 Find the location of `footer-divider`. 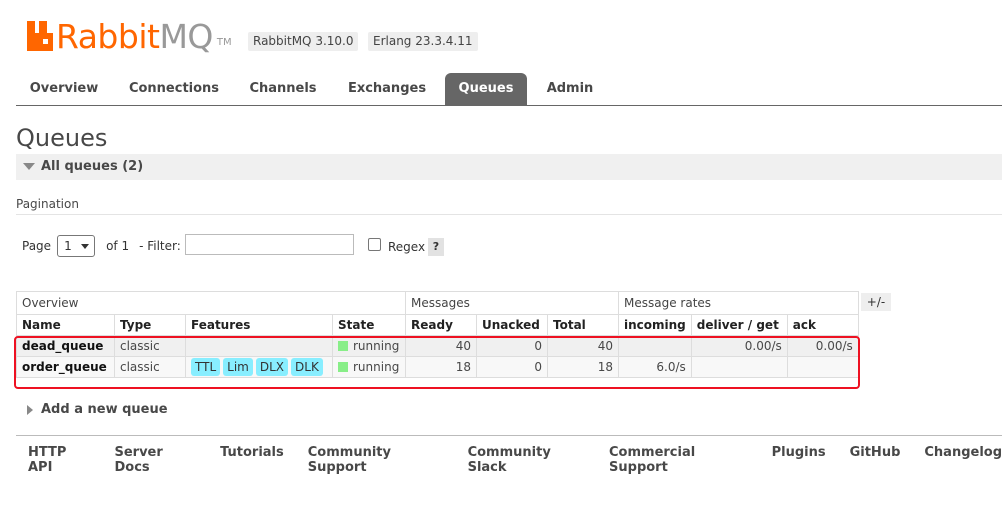

footer-divider is located at coordinates (509, 435).